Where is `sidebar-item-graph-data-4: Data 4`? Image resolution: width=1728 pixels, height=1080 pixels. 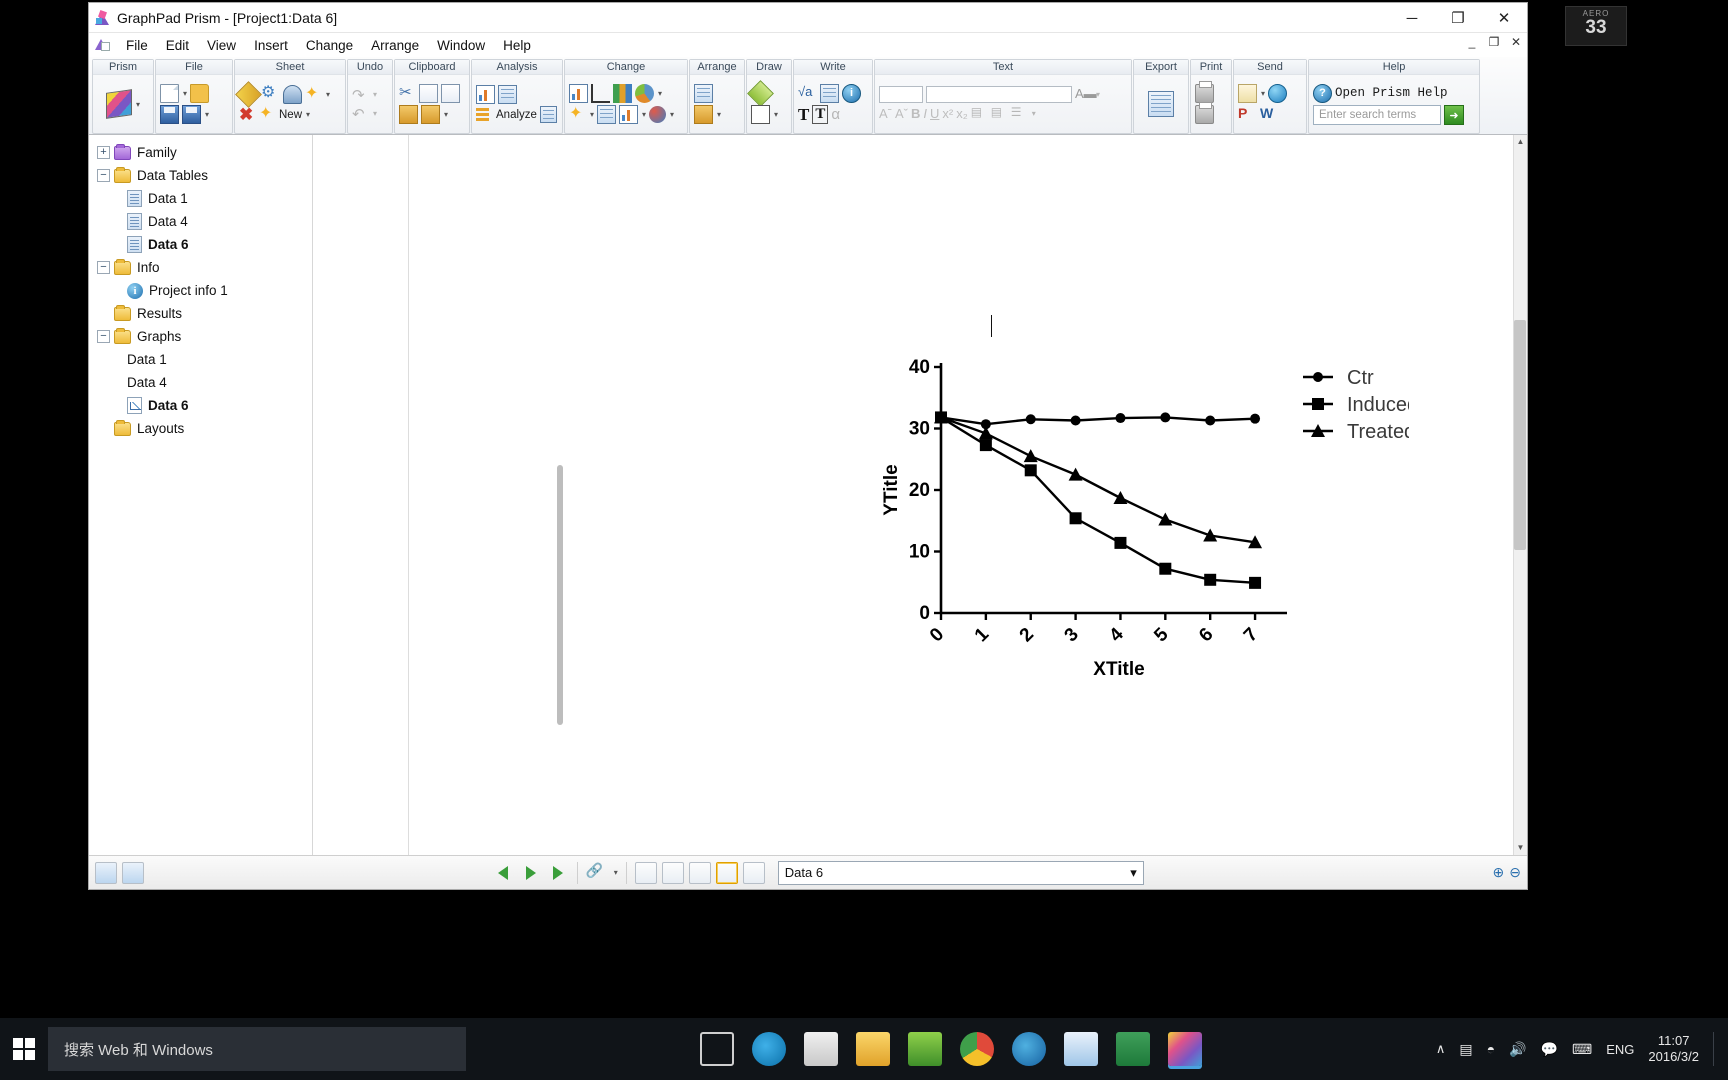 sidebar-item-graph-data-4: Data 4 is located at coordinates (202, 382).